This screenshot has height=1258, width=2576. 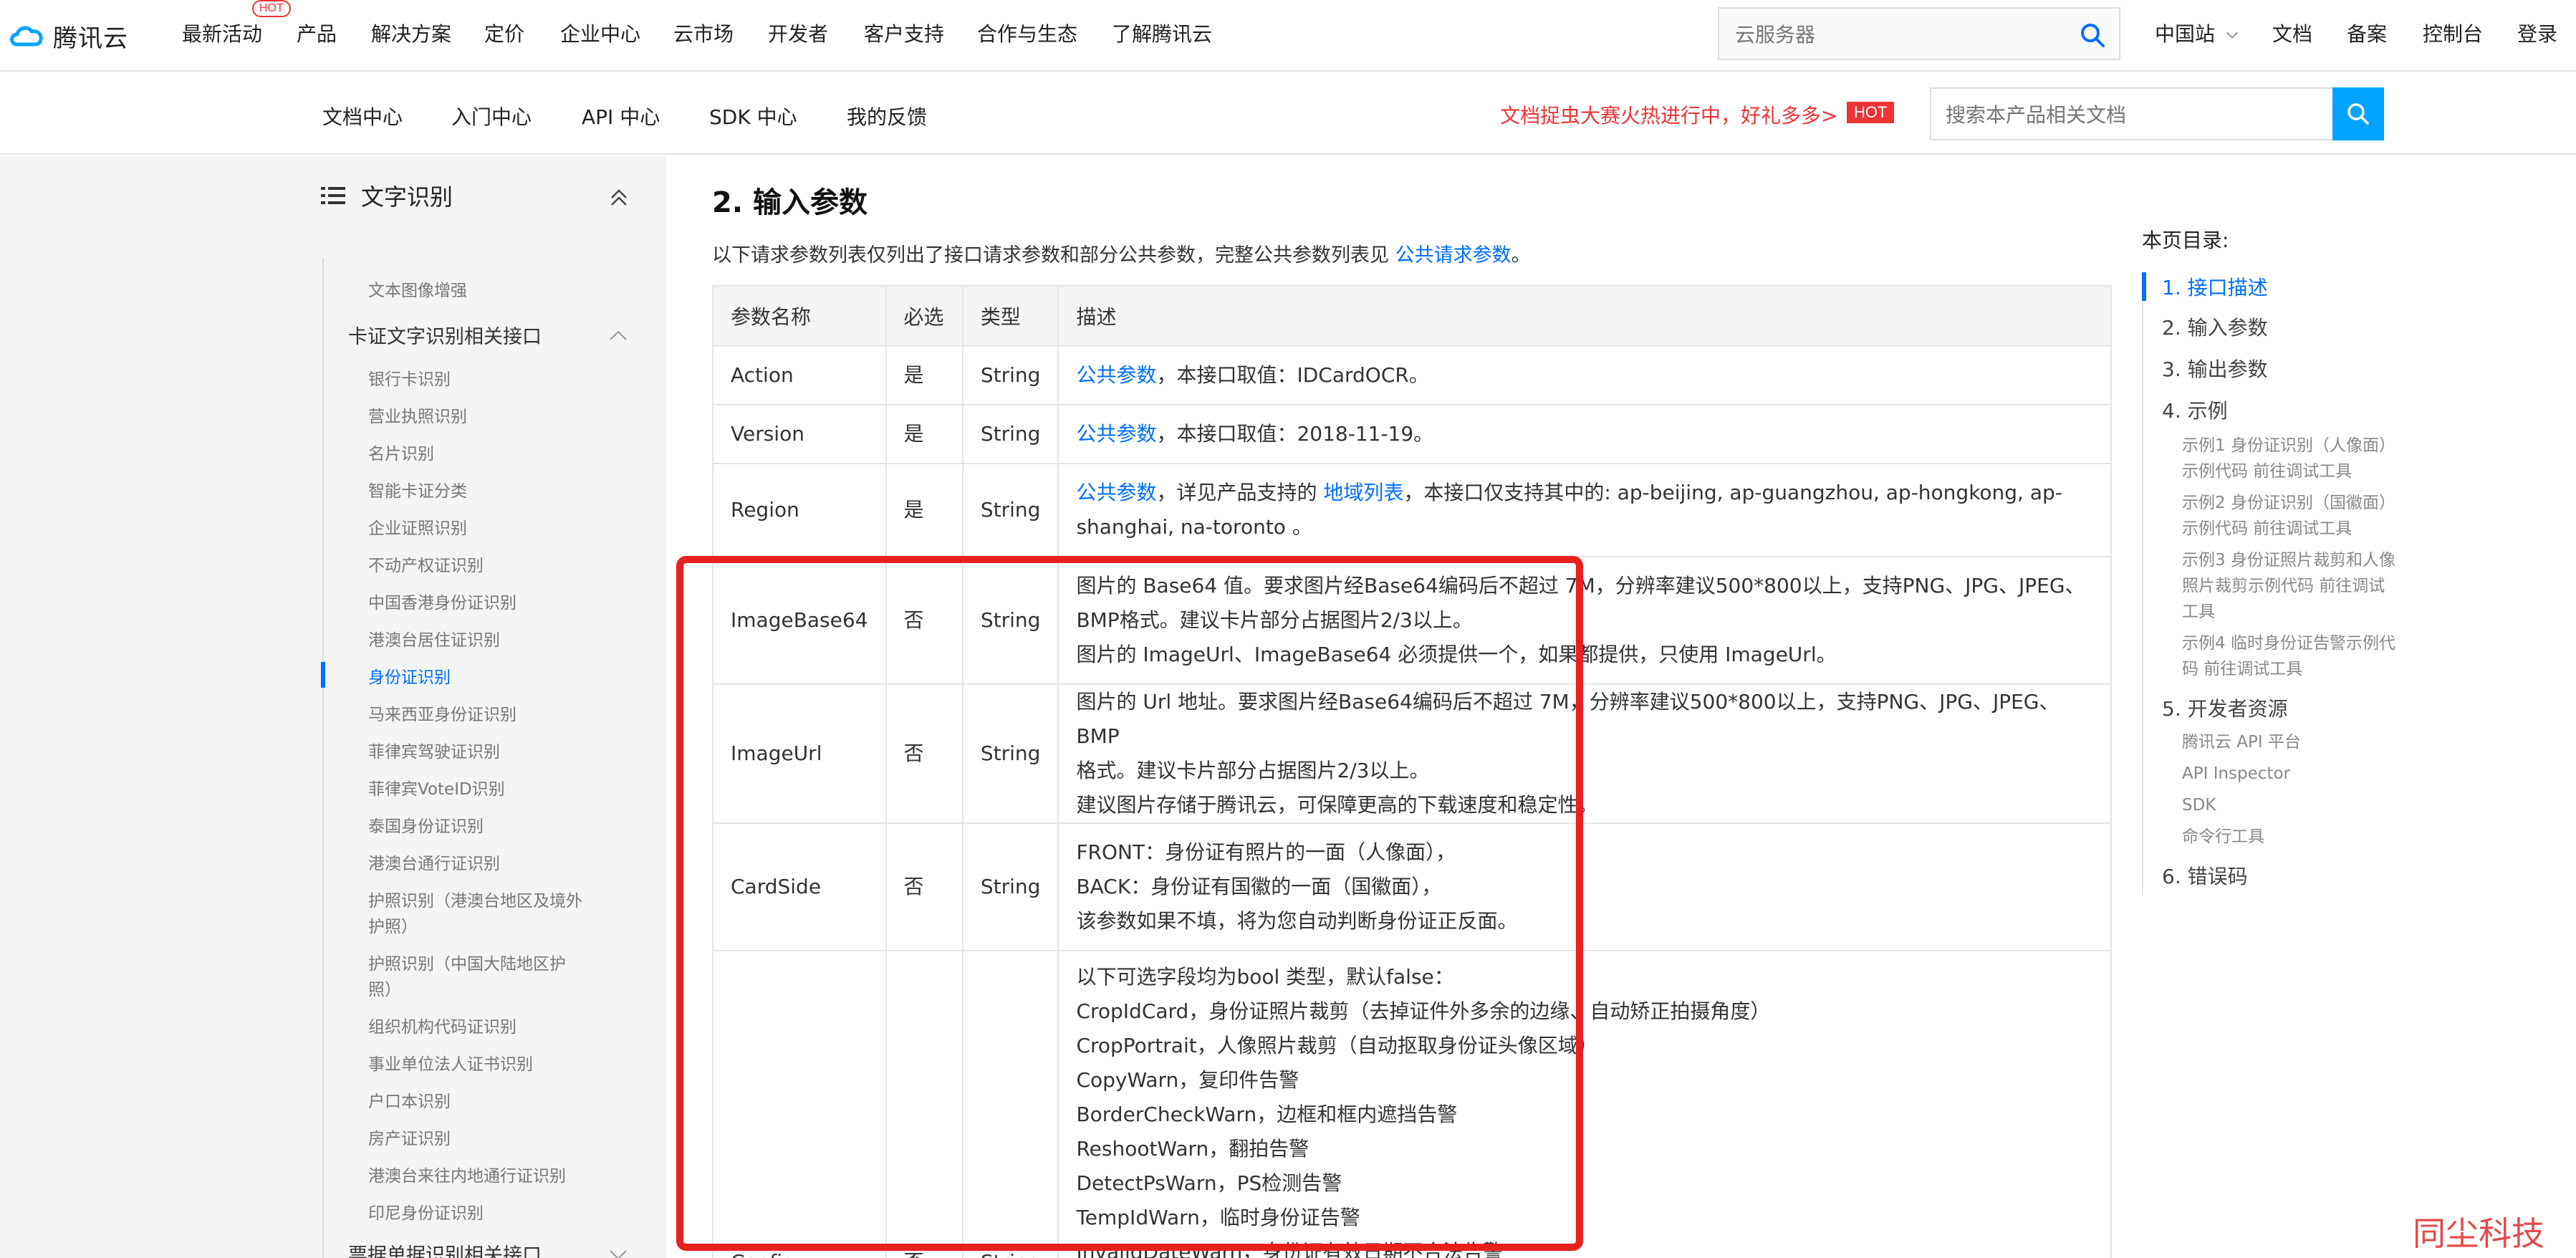 What do you see at coordinates (618, 335) in the screenshot?
I see `chevron-up-icon` at bounding box center [618, 335].